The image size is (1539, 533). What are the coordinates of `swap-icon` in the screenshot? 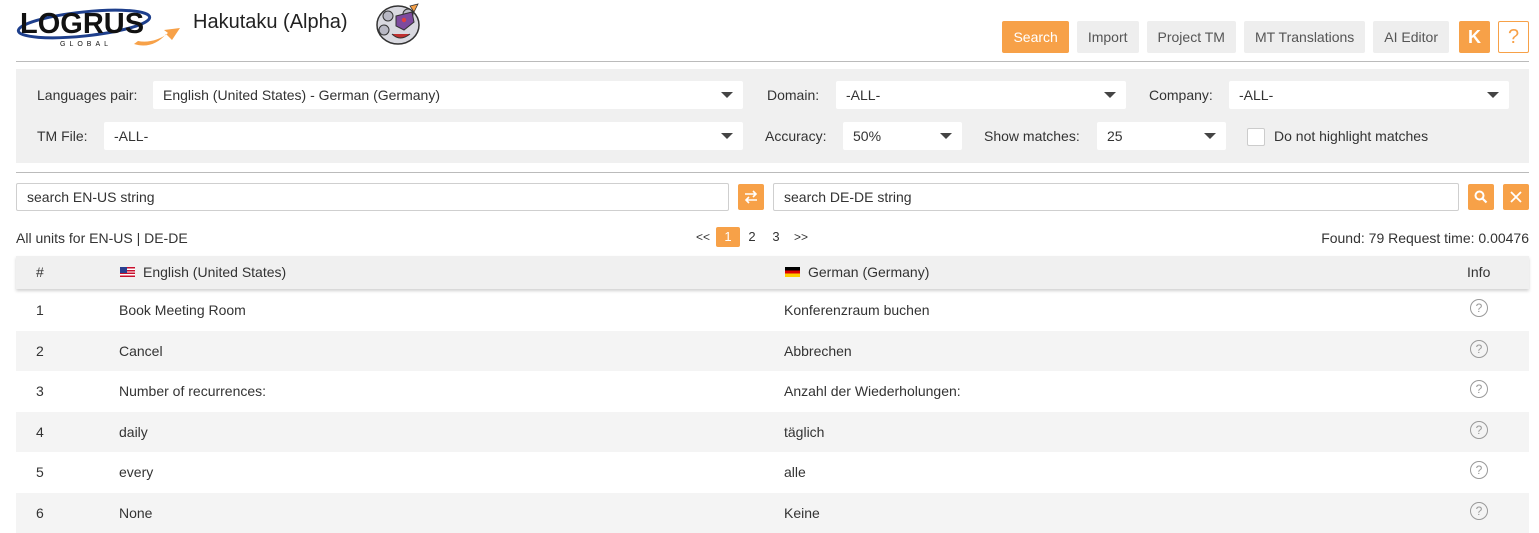 It's located at (751, 197).